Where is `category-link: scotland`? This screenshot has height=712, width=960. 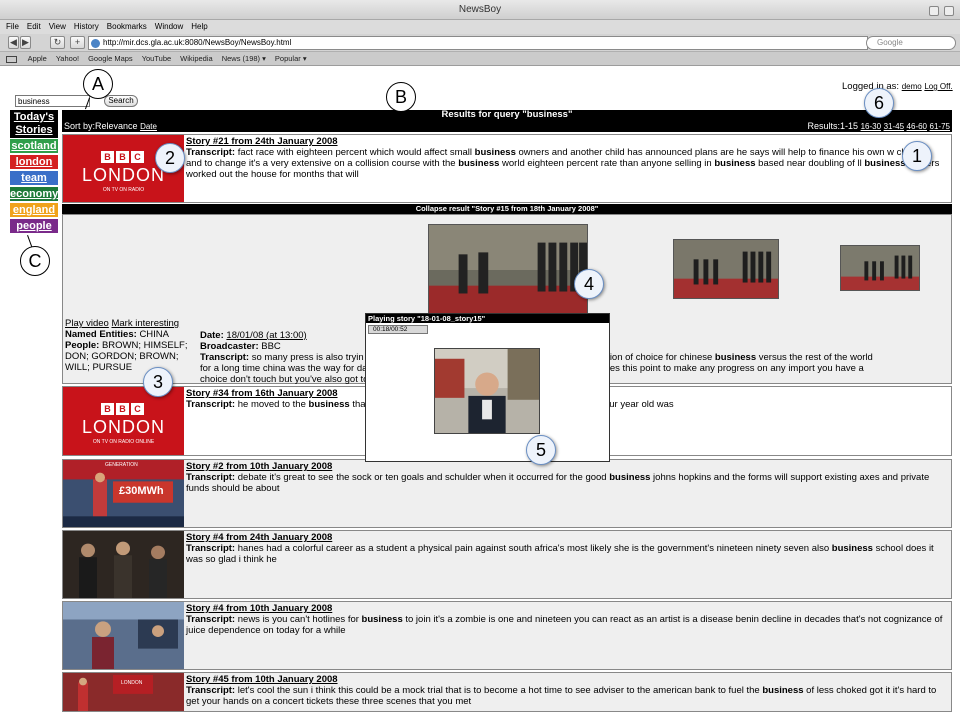 category-link: scotland is located at coordinates (34, 146).